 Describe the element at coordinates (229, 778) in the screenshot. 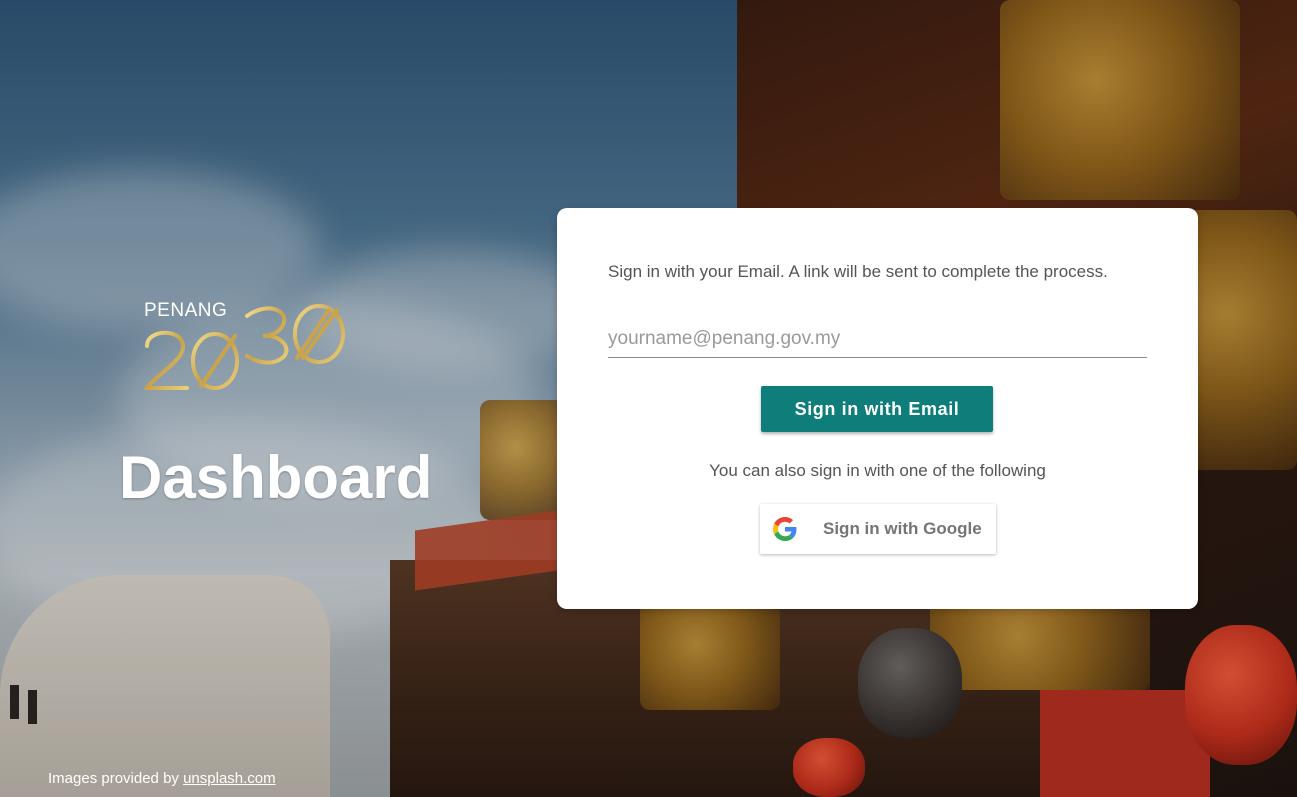

I see `unsplash-link: unsplash.com` at that location.